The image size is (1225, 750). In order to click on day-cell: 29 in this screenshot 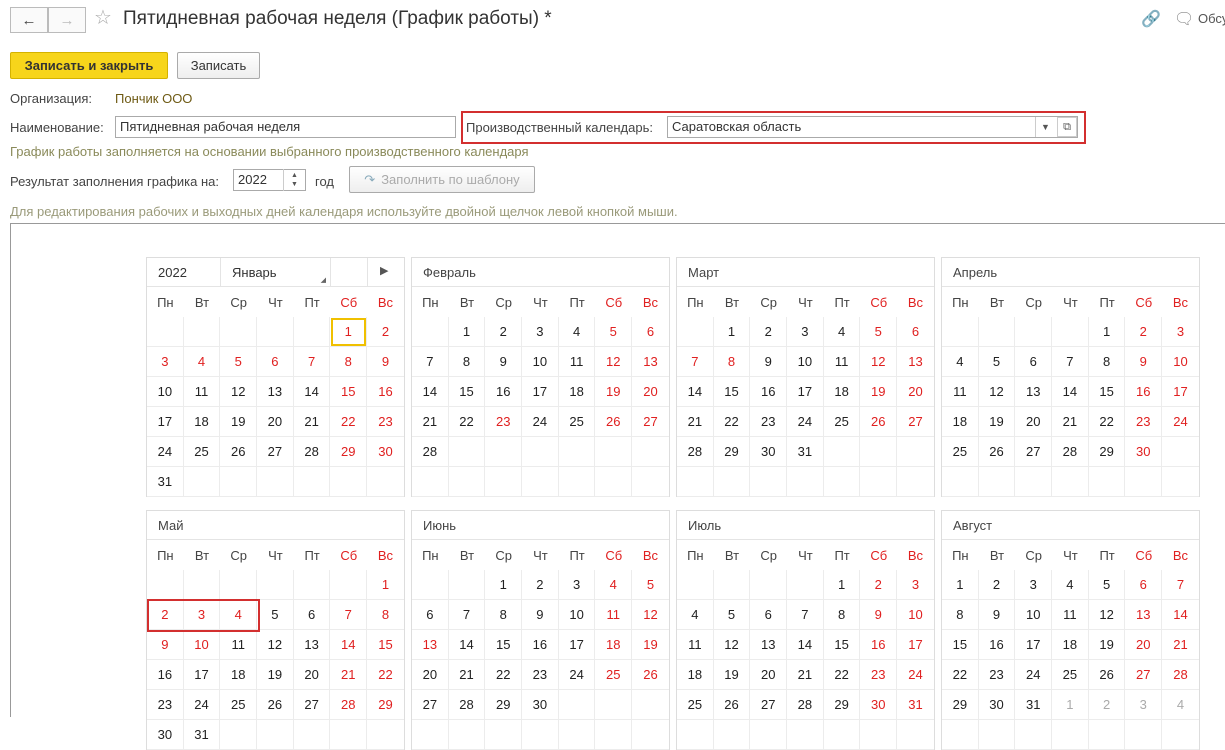, I will do `click(842, 705)`.